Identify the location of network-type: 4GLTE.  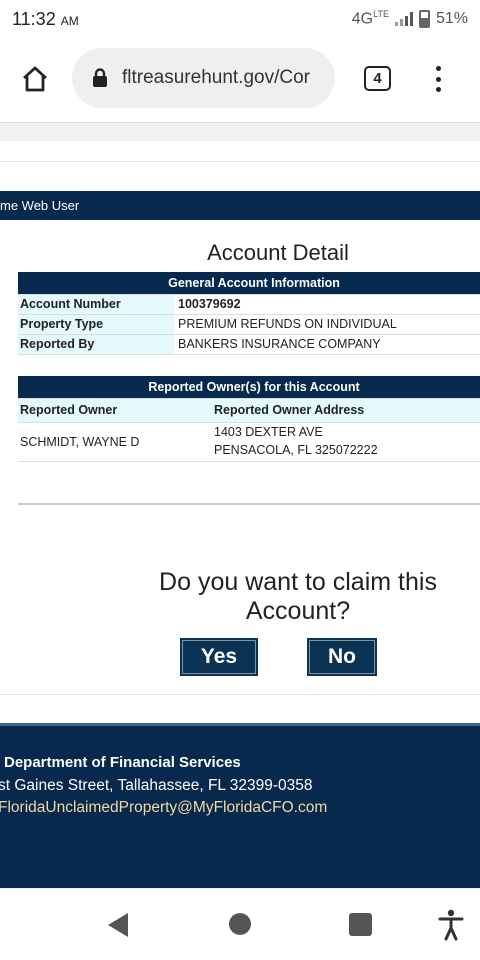
(370, 18).